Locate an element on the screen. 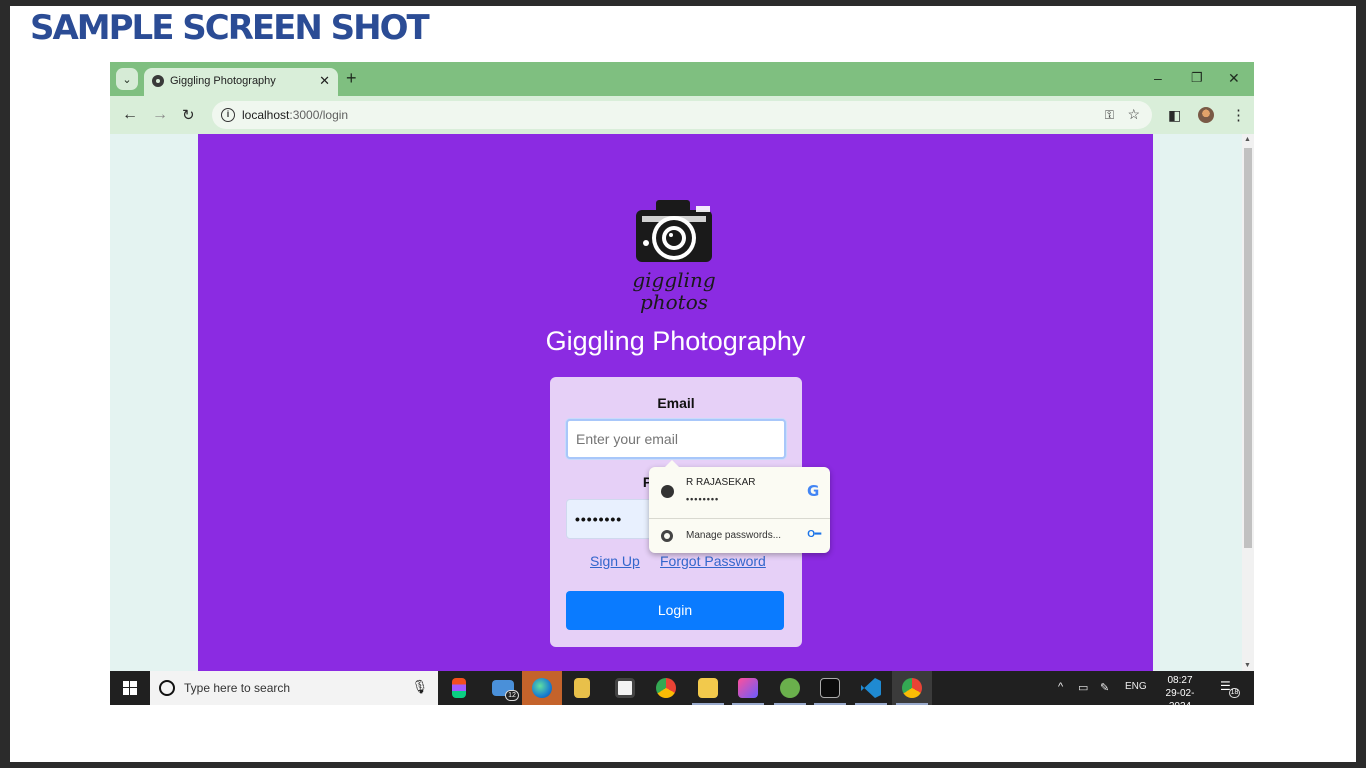 This screenshot has width=1366, height=768. scroll-up-icon: ▲ is located at coordinates (1247, 139).